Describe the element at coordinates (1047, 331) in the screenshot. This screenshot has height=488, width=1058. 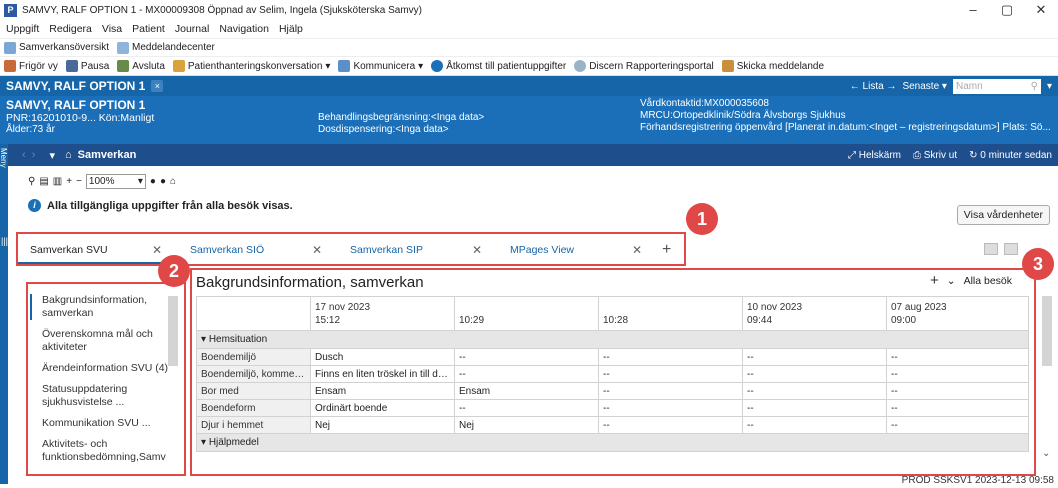
I see `grid-scrollbar` at that location.